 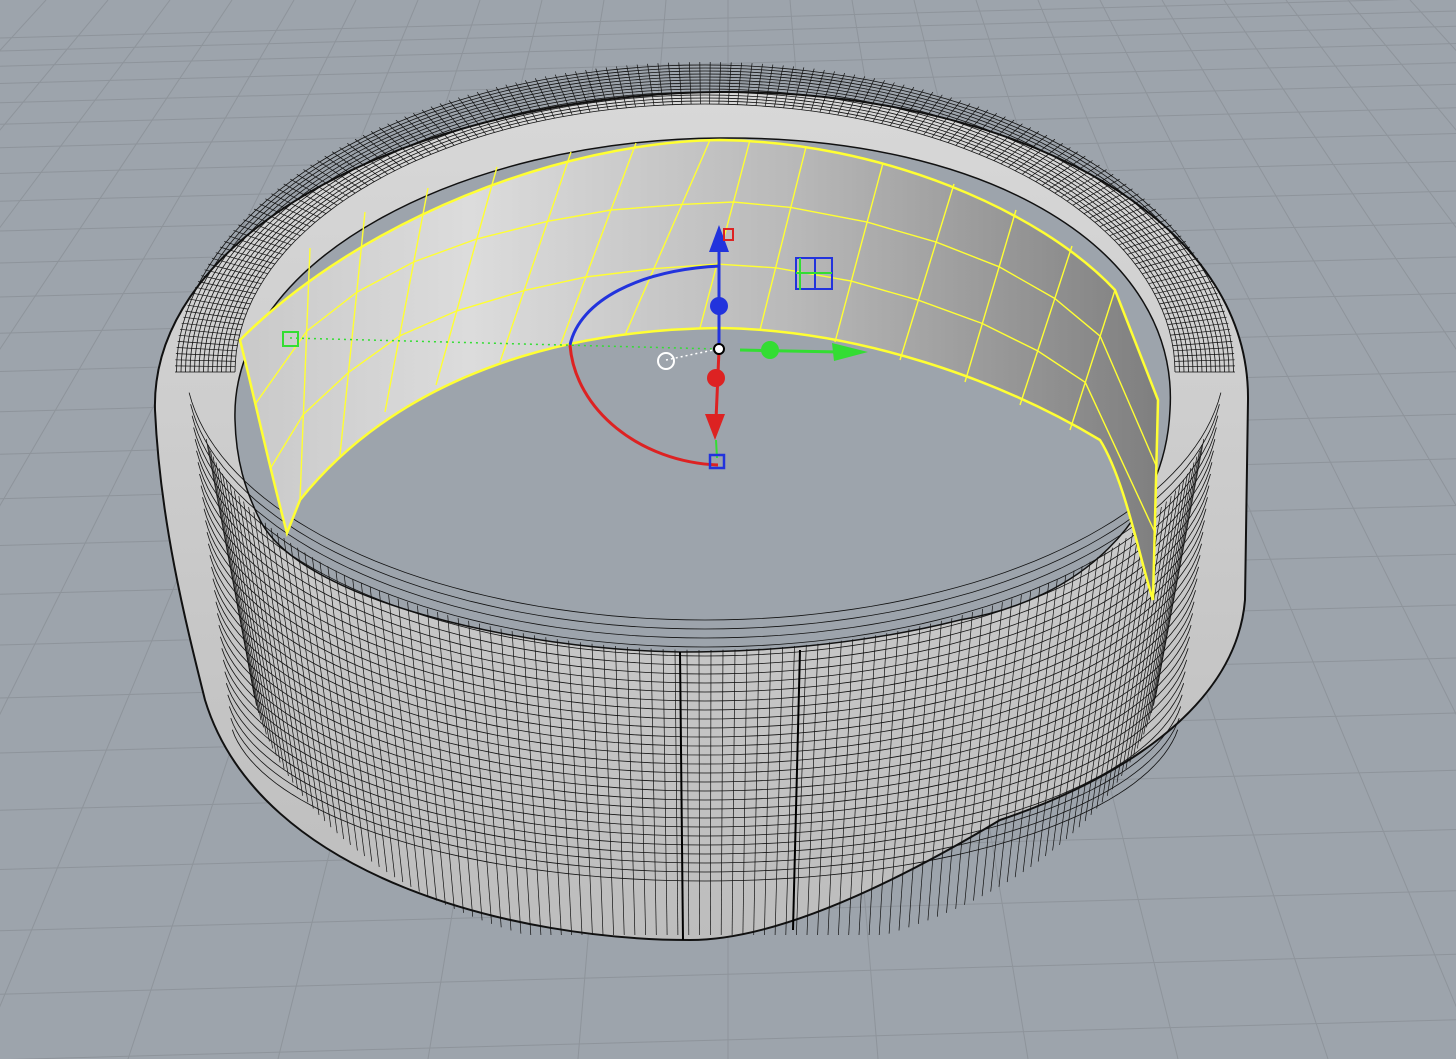 What do you see at coordinates (770, 350) in the screenshot?
I see `gumball-x-scale-handle` at bounding box center [770, 350].